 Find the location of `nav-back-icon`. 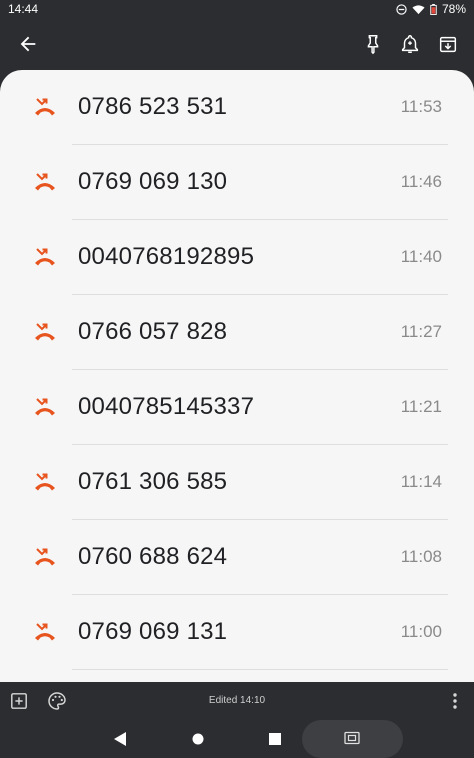

nav-back-icon is located at coordinates (120, 739).